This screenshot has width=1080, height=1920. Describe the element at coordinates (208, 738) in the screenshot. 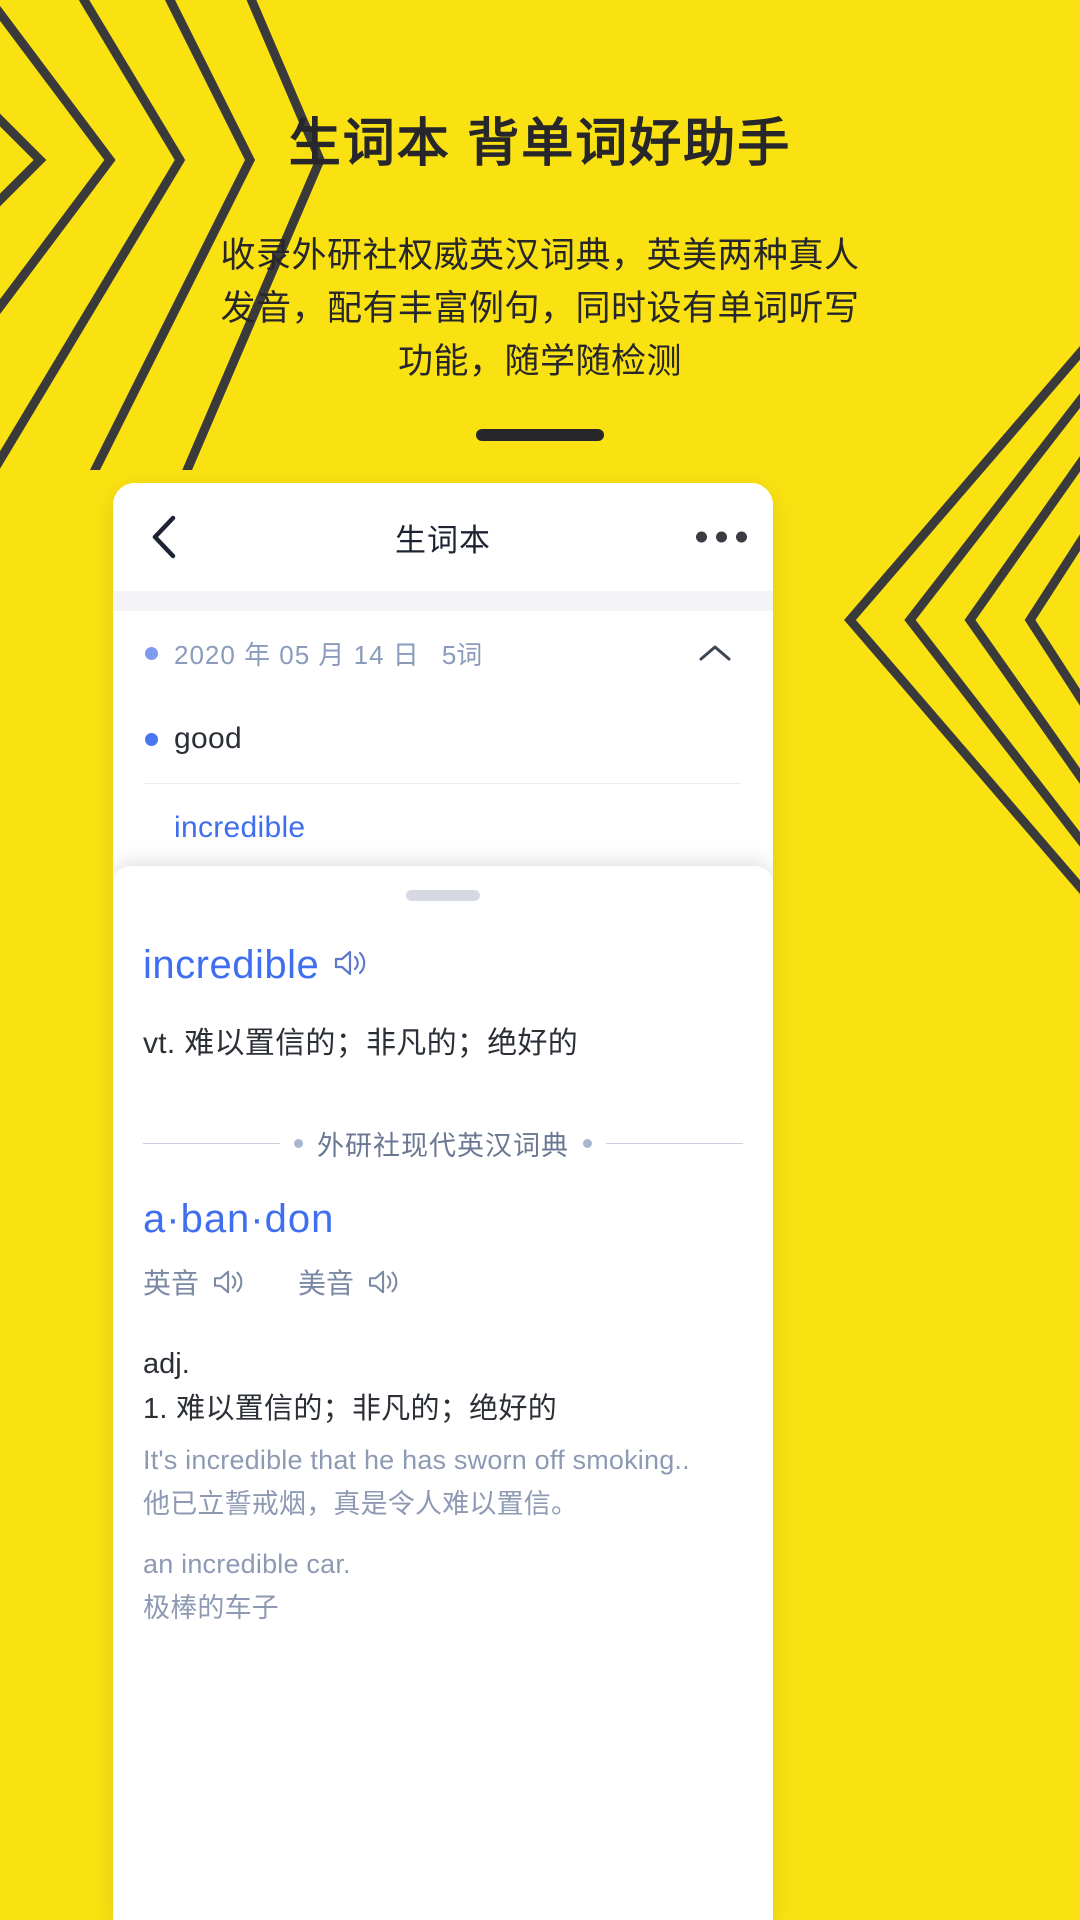

I see `word-label: good` at that location.